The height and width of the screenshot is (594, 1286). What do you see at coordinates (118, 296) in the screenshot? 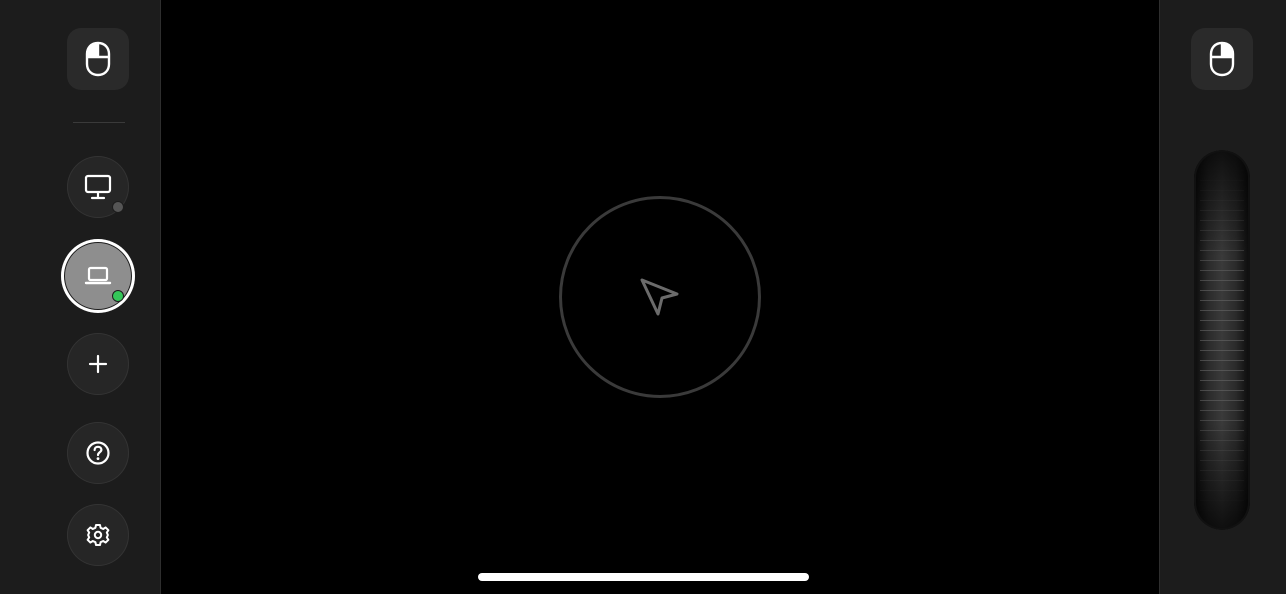
I see `online-status-dot` at bounding box center [118, 296].